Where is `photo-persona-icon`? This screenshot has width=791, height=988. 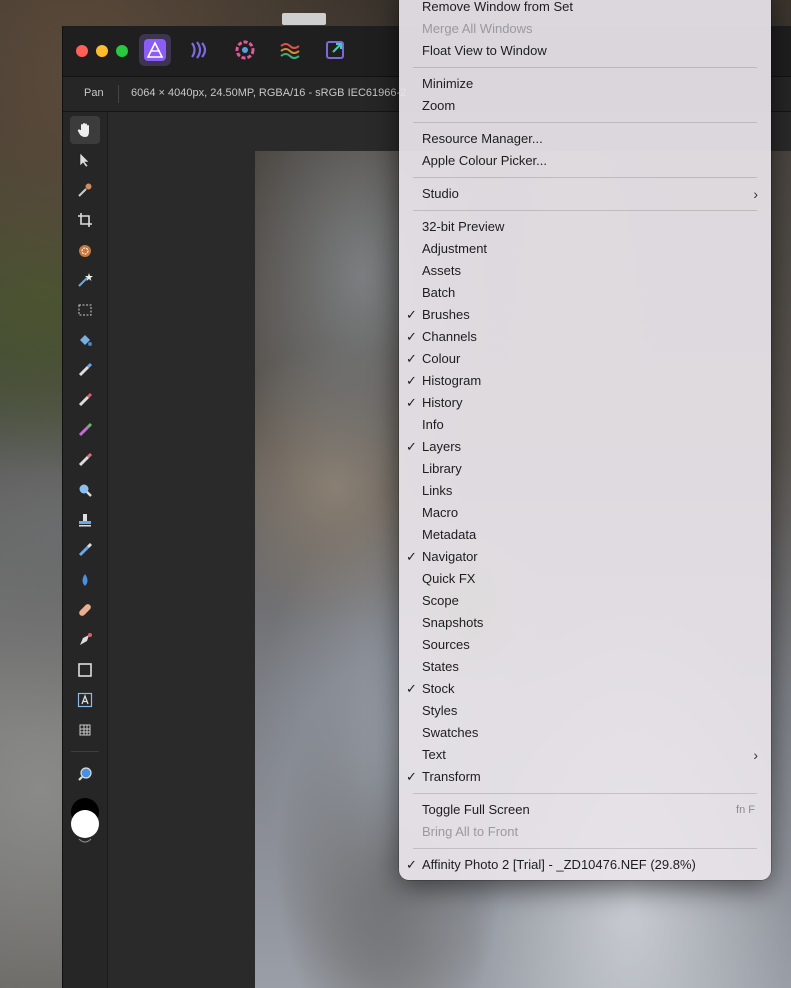 photo-persona-icon is located at coordinates (155, 50).